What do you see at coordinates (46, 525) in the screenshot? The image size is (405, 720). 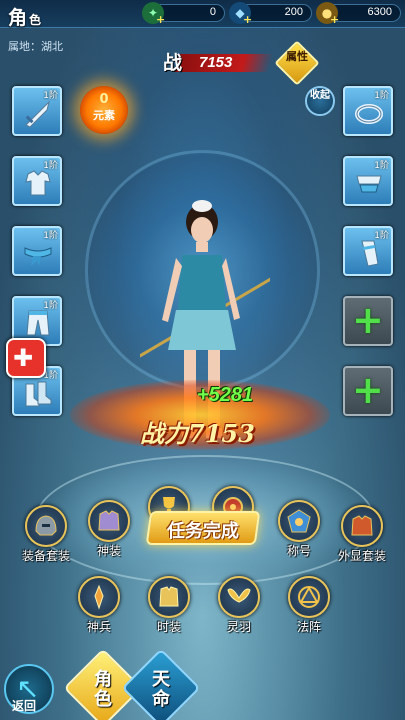 I see `helmet-icon` at bounding box center [46, 525].